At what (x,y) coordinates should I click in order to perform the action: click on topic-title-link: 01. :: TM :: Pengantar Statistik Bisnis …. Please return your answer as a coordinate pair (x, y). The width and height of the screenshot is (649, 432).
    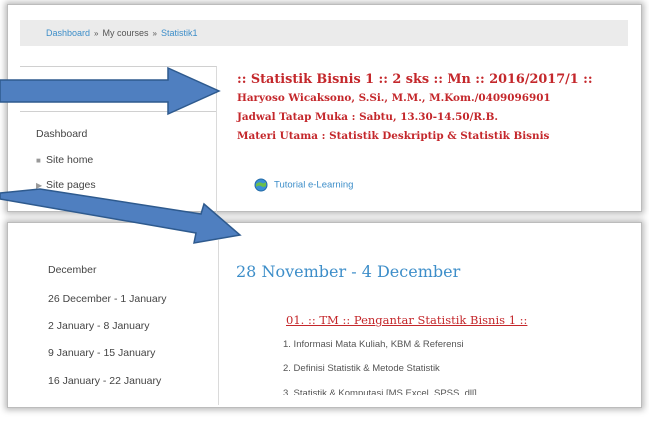
    Looking at the image, I should click on (406, 320).